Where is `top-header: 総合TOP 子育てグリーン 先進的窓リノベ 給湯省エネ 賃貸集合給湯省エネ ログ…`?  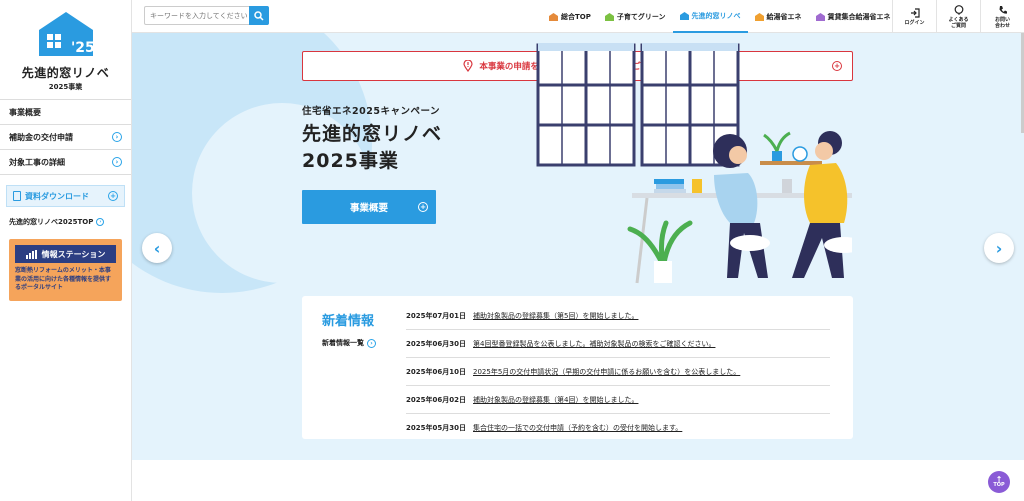 top-header: 総合TOP 子育てグリーン 先進的窓リノベ 給湯省エネ 賃貸集合給湯省エネ ログ… is located at coordinates (578, 16).